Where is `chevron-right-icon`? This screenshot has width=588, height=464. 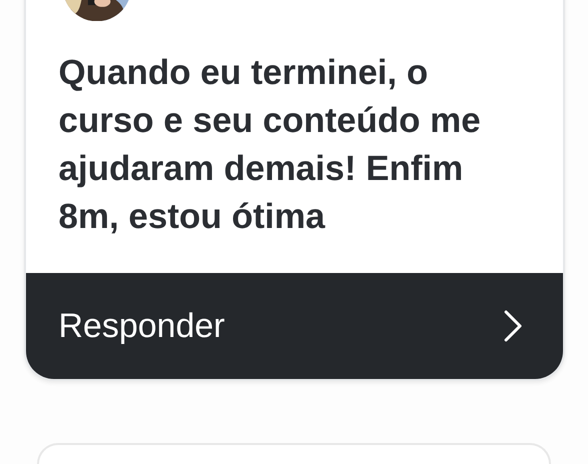
chevron-right-icon is located at coordinates (512, 326).